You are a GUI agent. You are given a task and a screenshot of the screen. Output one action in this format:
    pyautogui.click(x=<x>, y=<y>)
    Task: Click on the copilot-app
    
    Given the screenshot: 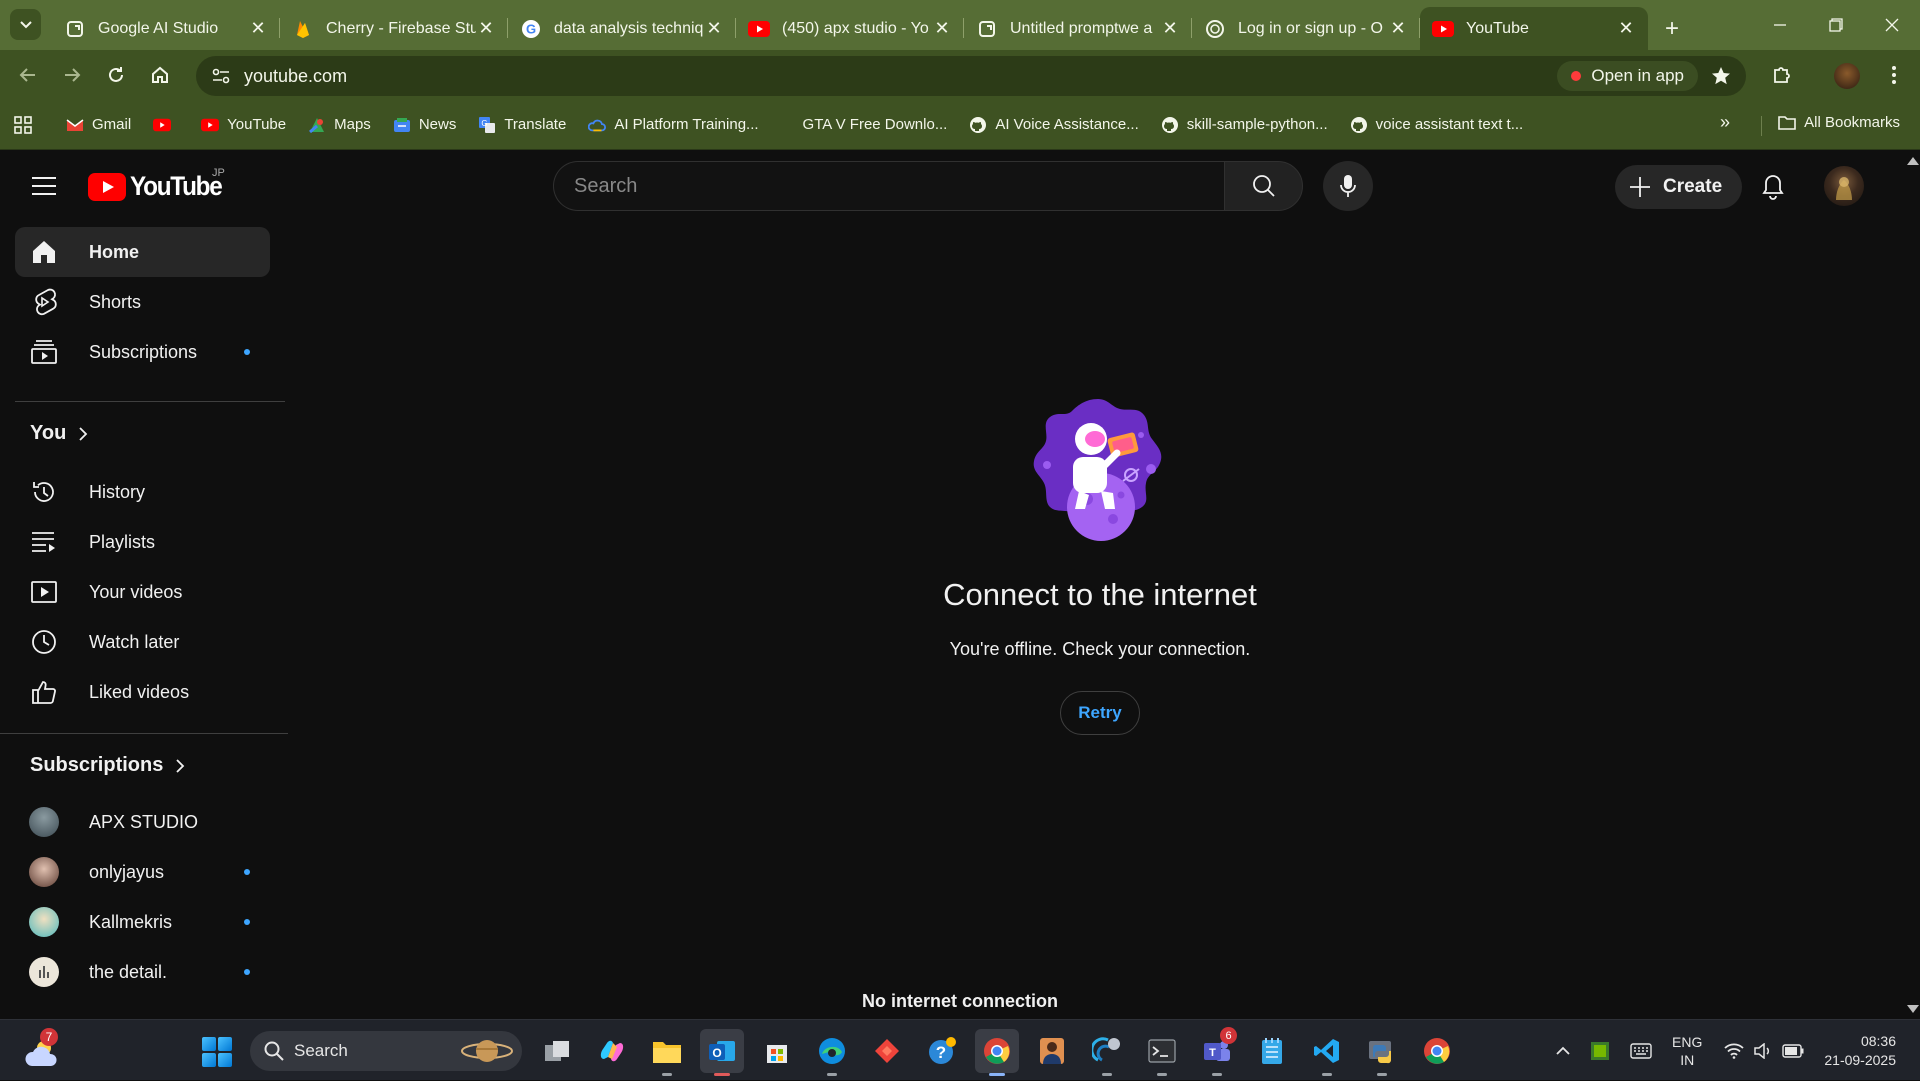 What is the action you would take?
    pyautogui.click(x=612, y=1051)
    